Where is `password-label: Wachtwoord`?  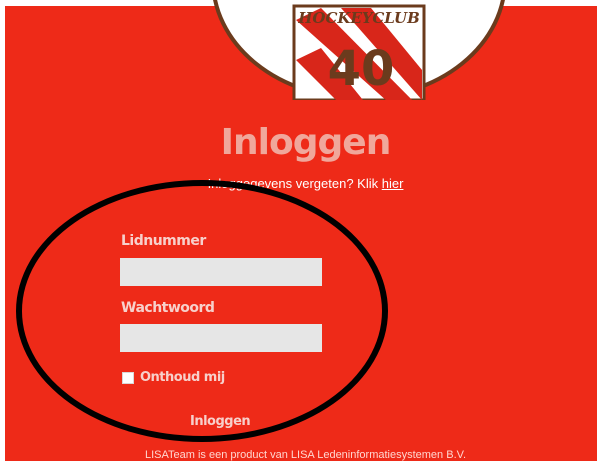
password-label: Wachtwoord is located at coordinates (168, 308).